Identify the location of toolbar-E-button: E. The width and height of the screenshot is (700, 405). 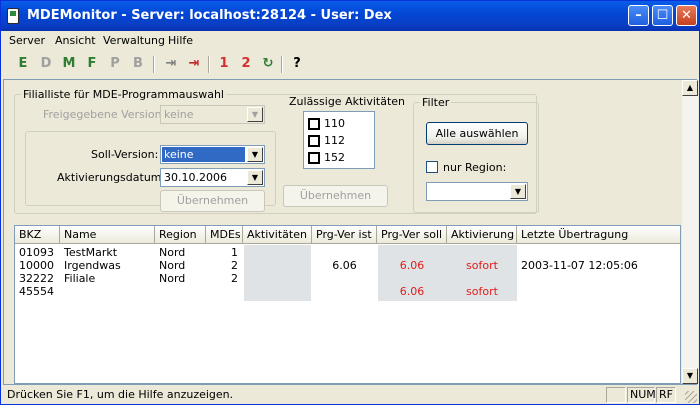
(23, 64).